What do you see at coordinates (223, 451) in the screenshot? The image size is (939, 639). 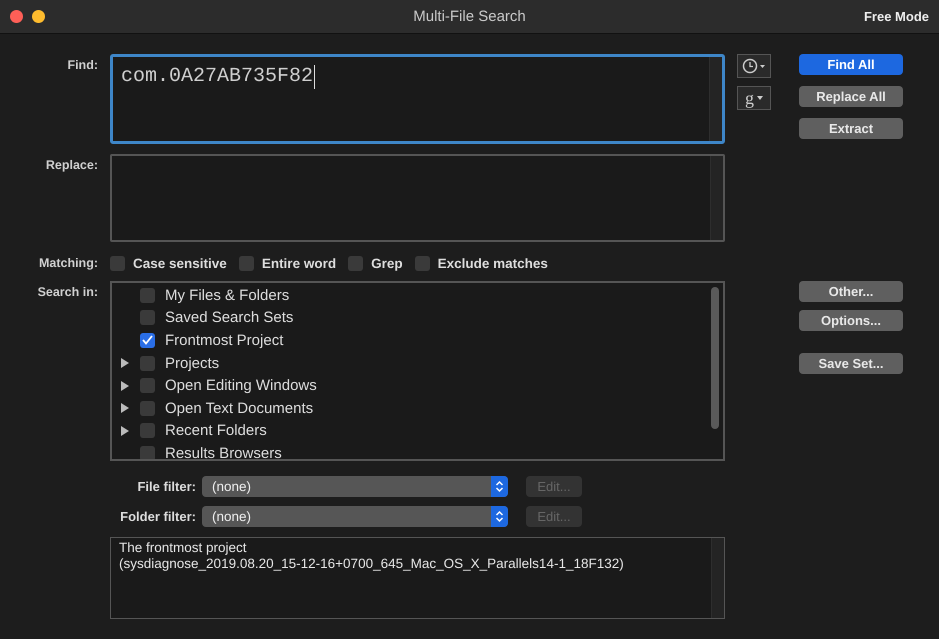 I see `search-source-item: Results Browsers` at bounding box center [223, 451].